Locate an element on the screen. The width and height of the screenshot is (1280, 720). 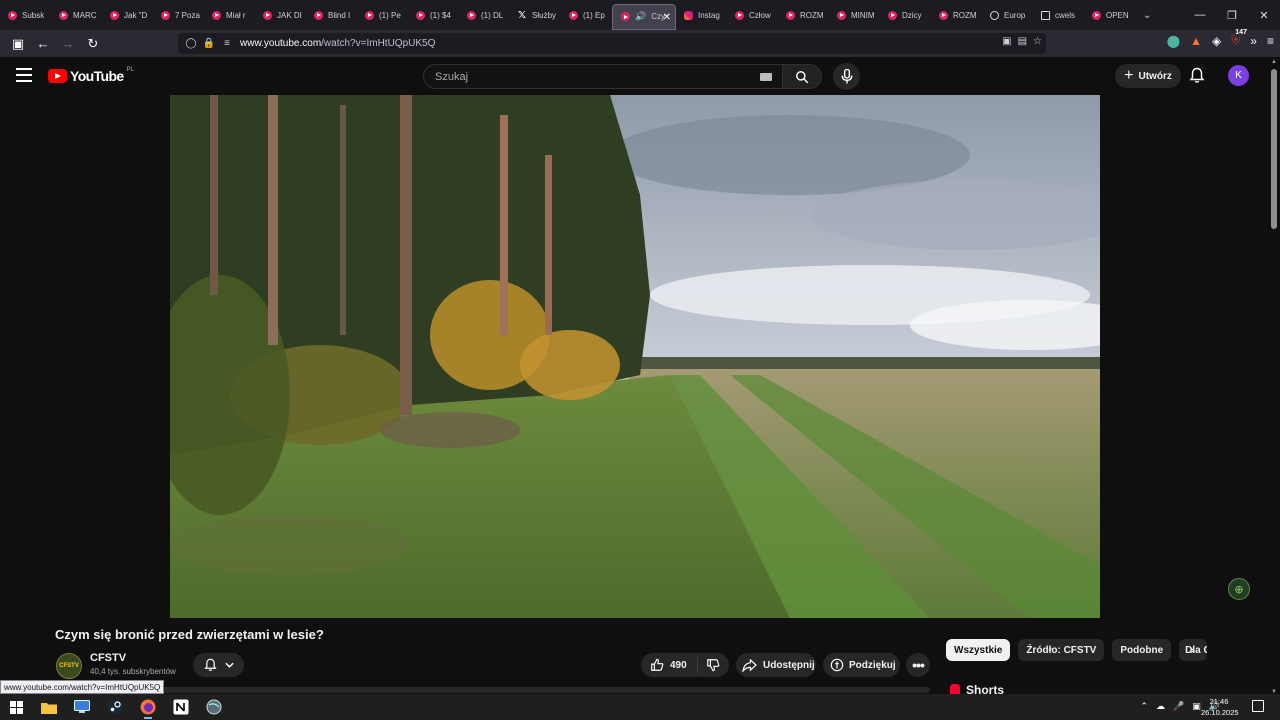
create-label: Utwórz is located at coordinates (1155, 76).